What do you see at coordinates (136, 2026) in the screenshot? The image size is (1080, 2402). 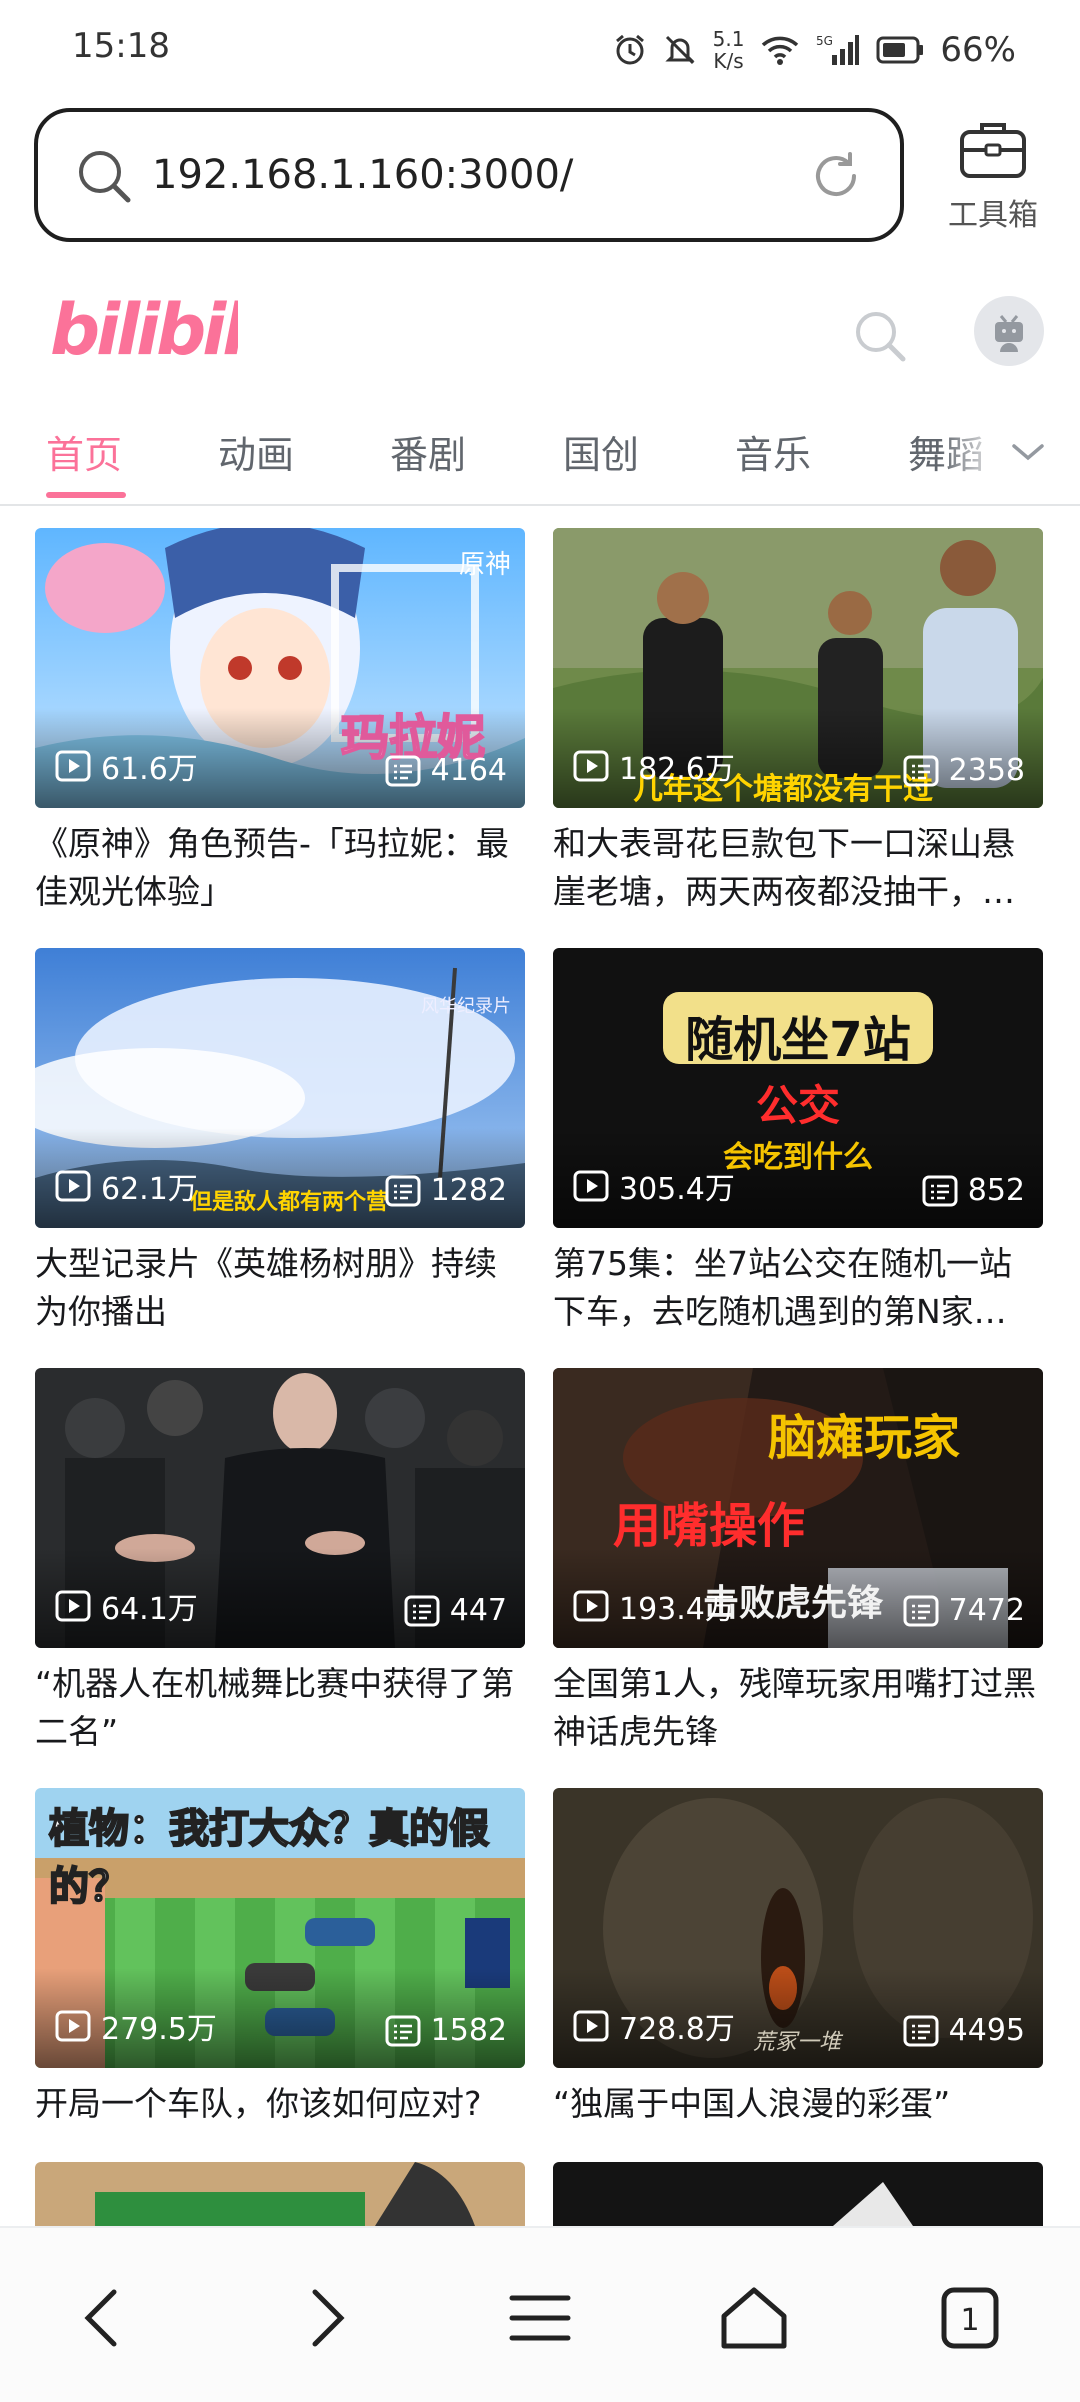 I see `view-count: 279.5万` at bounding box center [136, 2026].